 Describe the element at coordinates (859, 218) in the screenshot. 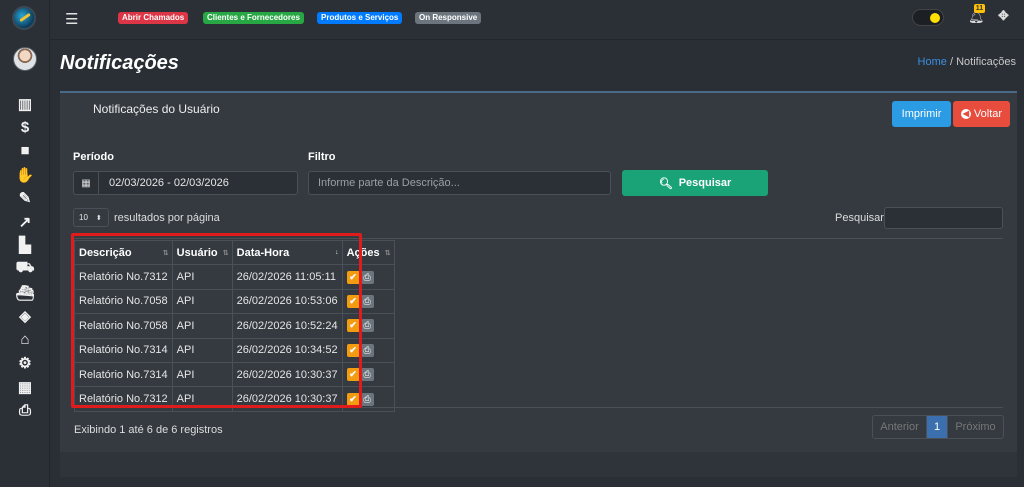

I see `table-search-label: Pesquisar` at that location.